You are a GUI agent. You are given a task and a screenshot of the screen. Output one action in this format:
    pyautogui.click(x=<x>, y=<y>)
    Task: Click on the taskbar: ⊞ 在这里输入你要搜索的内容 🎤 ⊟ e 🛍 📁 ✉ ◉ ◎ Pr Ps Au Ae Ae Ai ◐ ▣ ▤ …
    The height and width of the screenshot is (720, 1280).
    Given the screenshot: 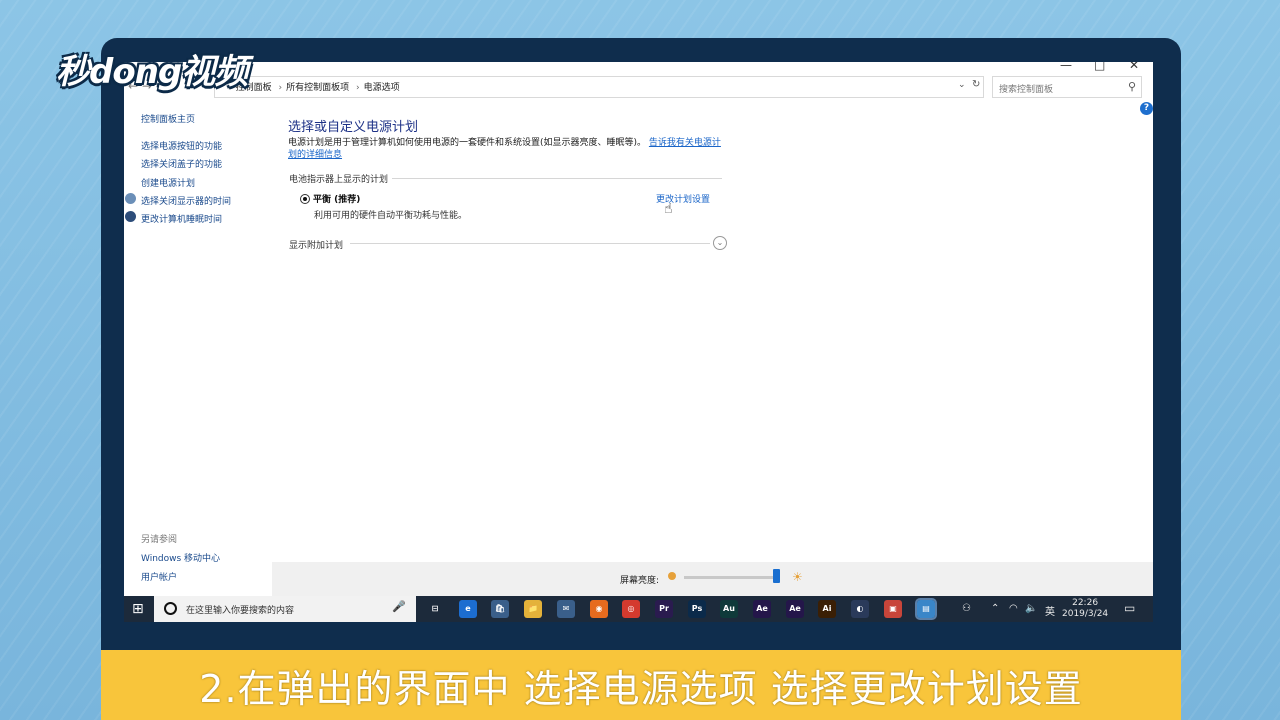 What is the action you would take?
    pyautogui.click(x=638, y=609)
    